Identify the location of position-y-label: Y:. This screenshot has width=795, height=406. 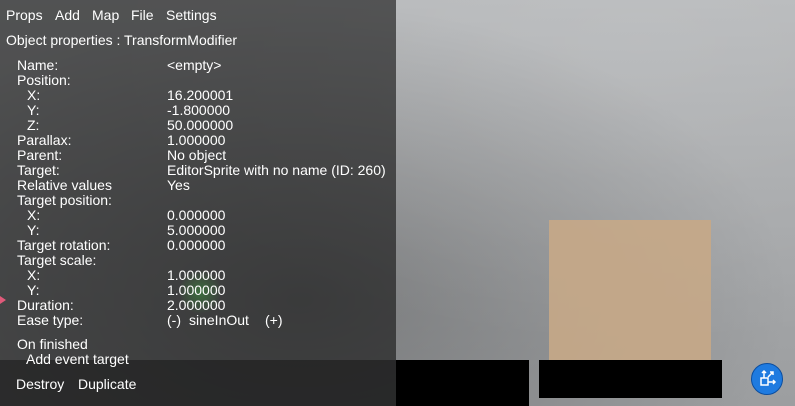
(33, 110).